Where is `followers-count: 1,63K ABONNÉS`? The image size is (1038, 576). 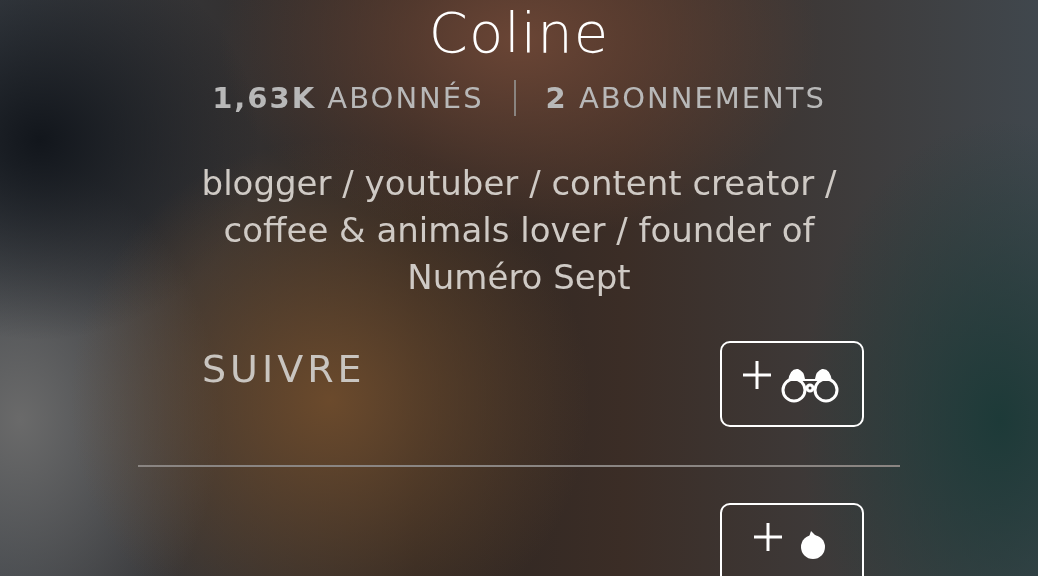 followers-count: 1,63K ABONNÉS is located at coordinates (348, 98).